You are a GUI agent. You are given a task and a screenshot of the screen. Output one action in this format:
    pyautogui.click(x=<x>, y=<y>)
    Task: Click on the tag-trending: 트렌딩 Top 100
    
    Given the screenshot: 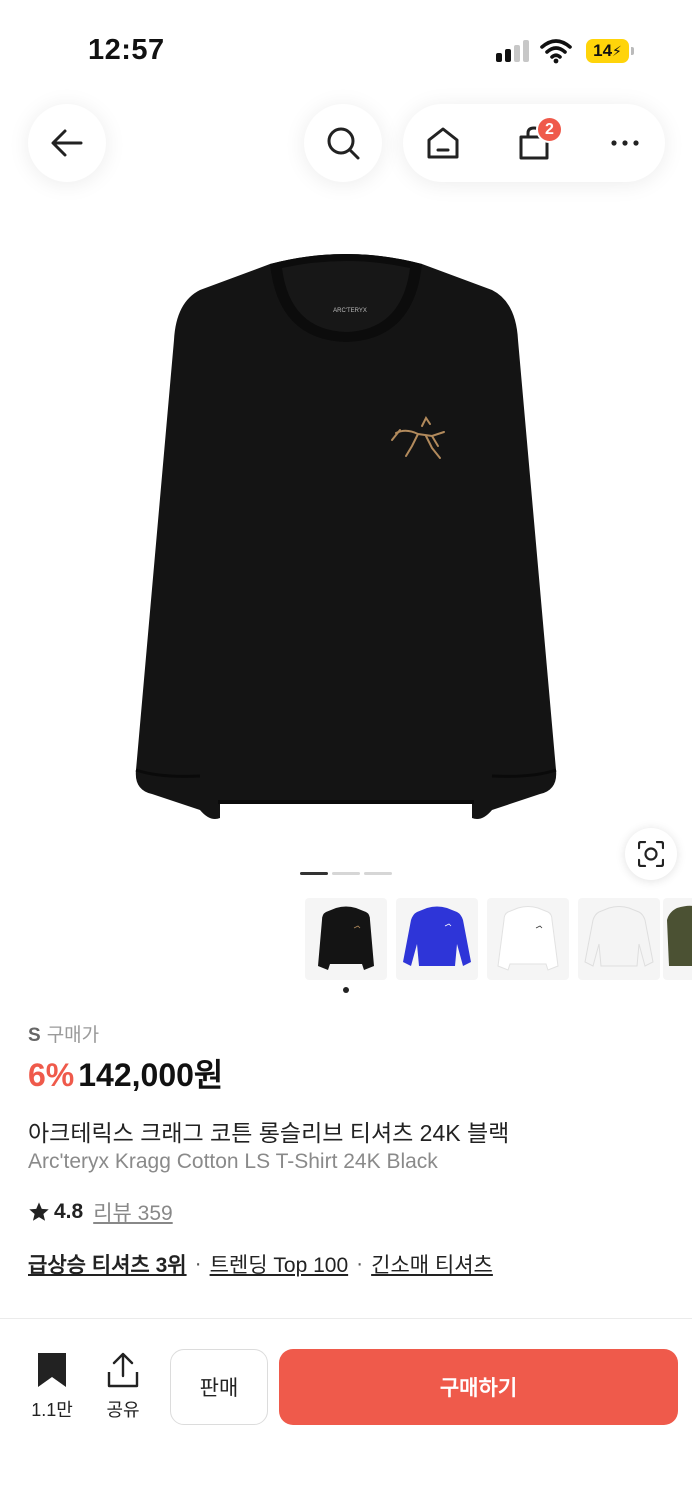 What is the action you would take?
    pyautogui.click(x=279, y=1264)
    